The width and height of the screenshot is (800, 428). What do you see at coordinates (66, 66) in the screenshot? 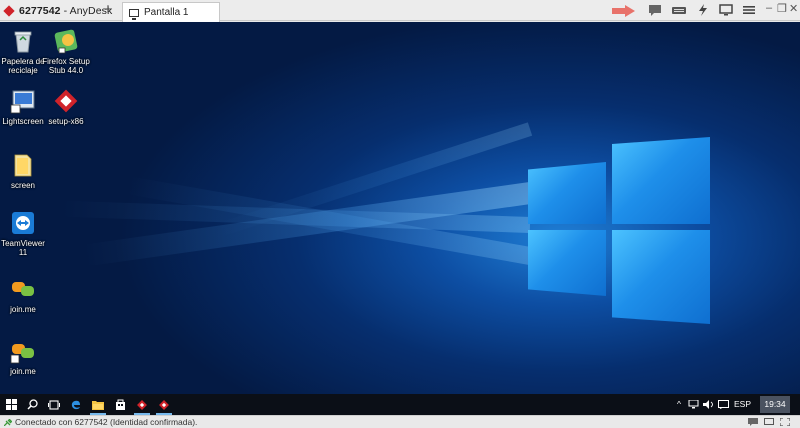
I see `desktop-icon-label: Firefox Setup Stub 44.0` at bounding box center [66, 66].